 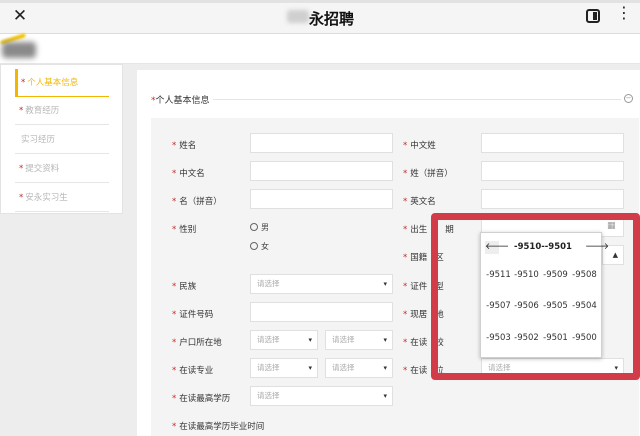 I want to click on label-gender: * 性别, so click(x=184, y=230).